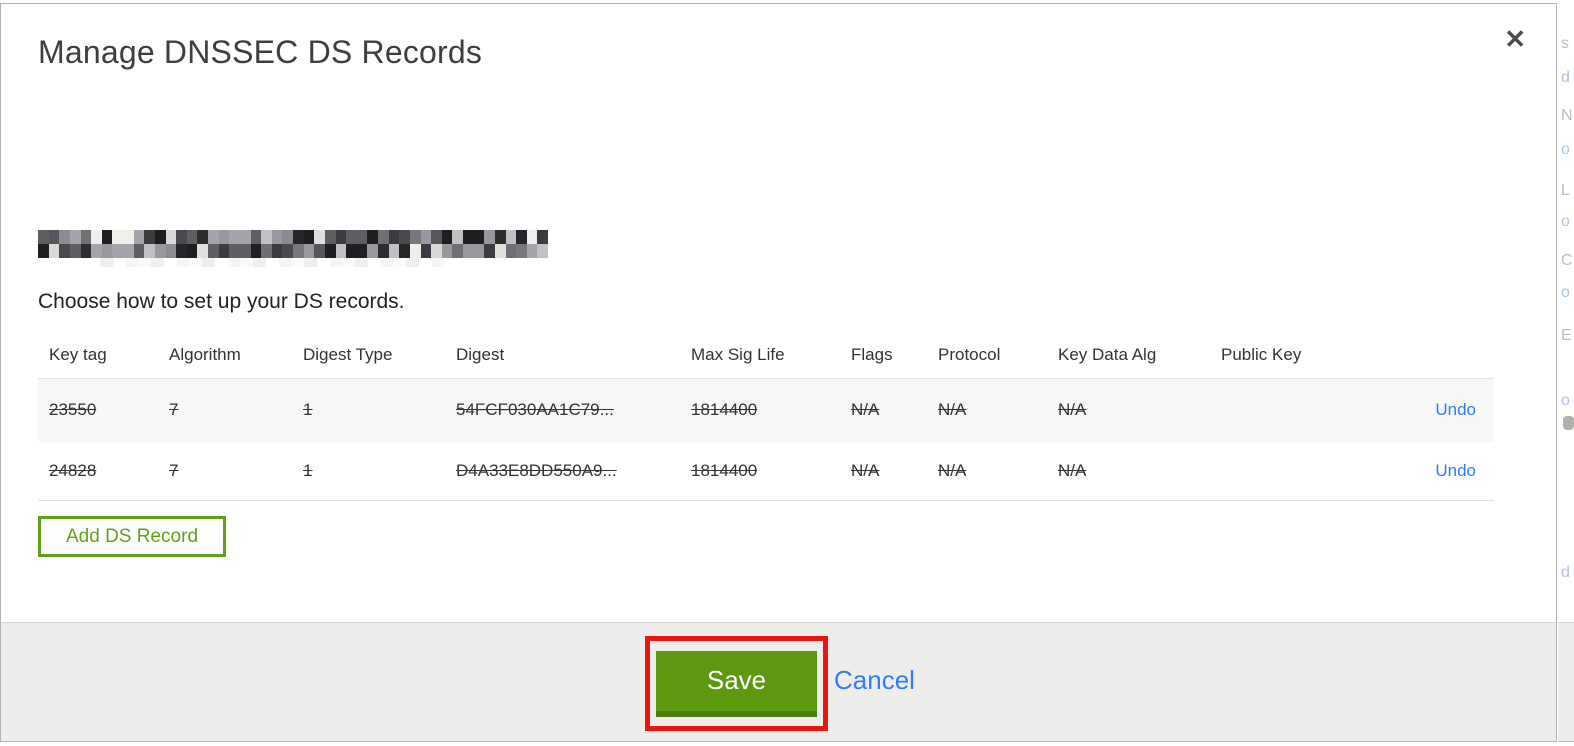  What do you see at coordinates (221, 301) in the screenshot?
I see `instruction-text: Choose how to set up your DS records.` at bounding box center [221, 301].